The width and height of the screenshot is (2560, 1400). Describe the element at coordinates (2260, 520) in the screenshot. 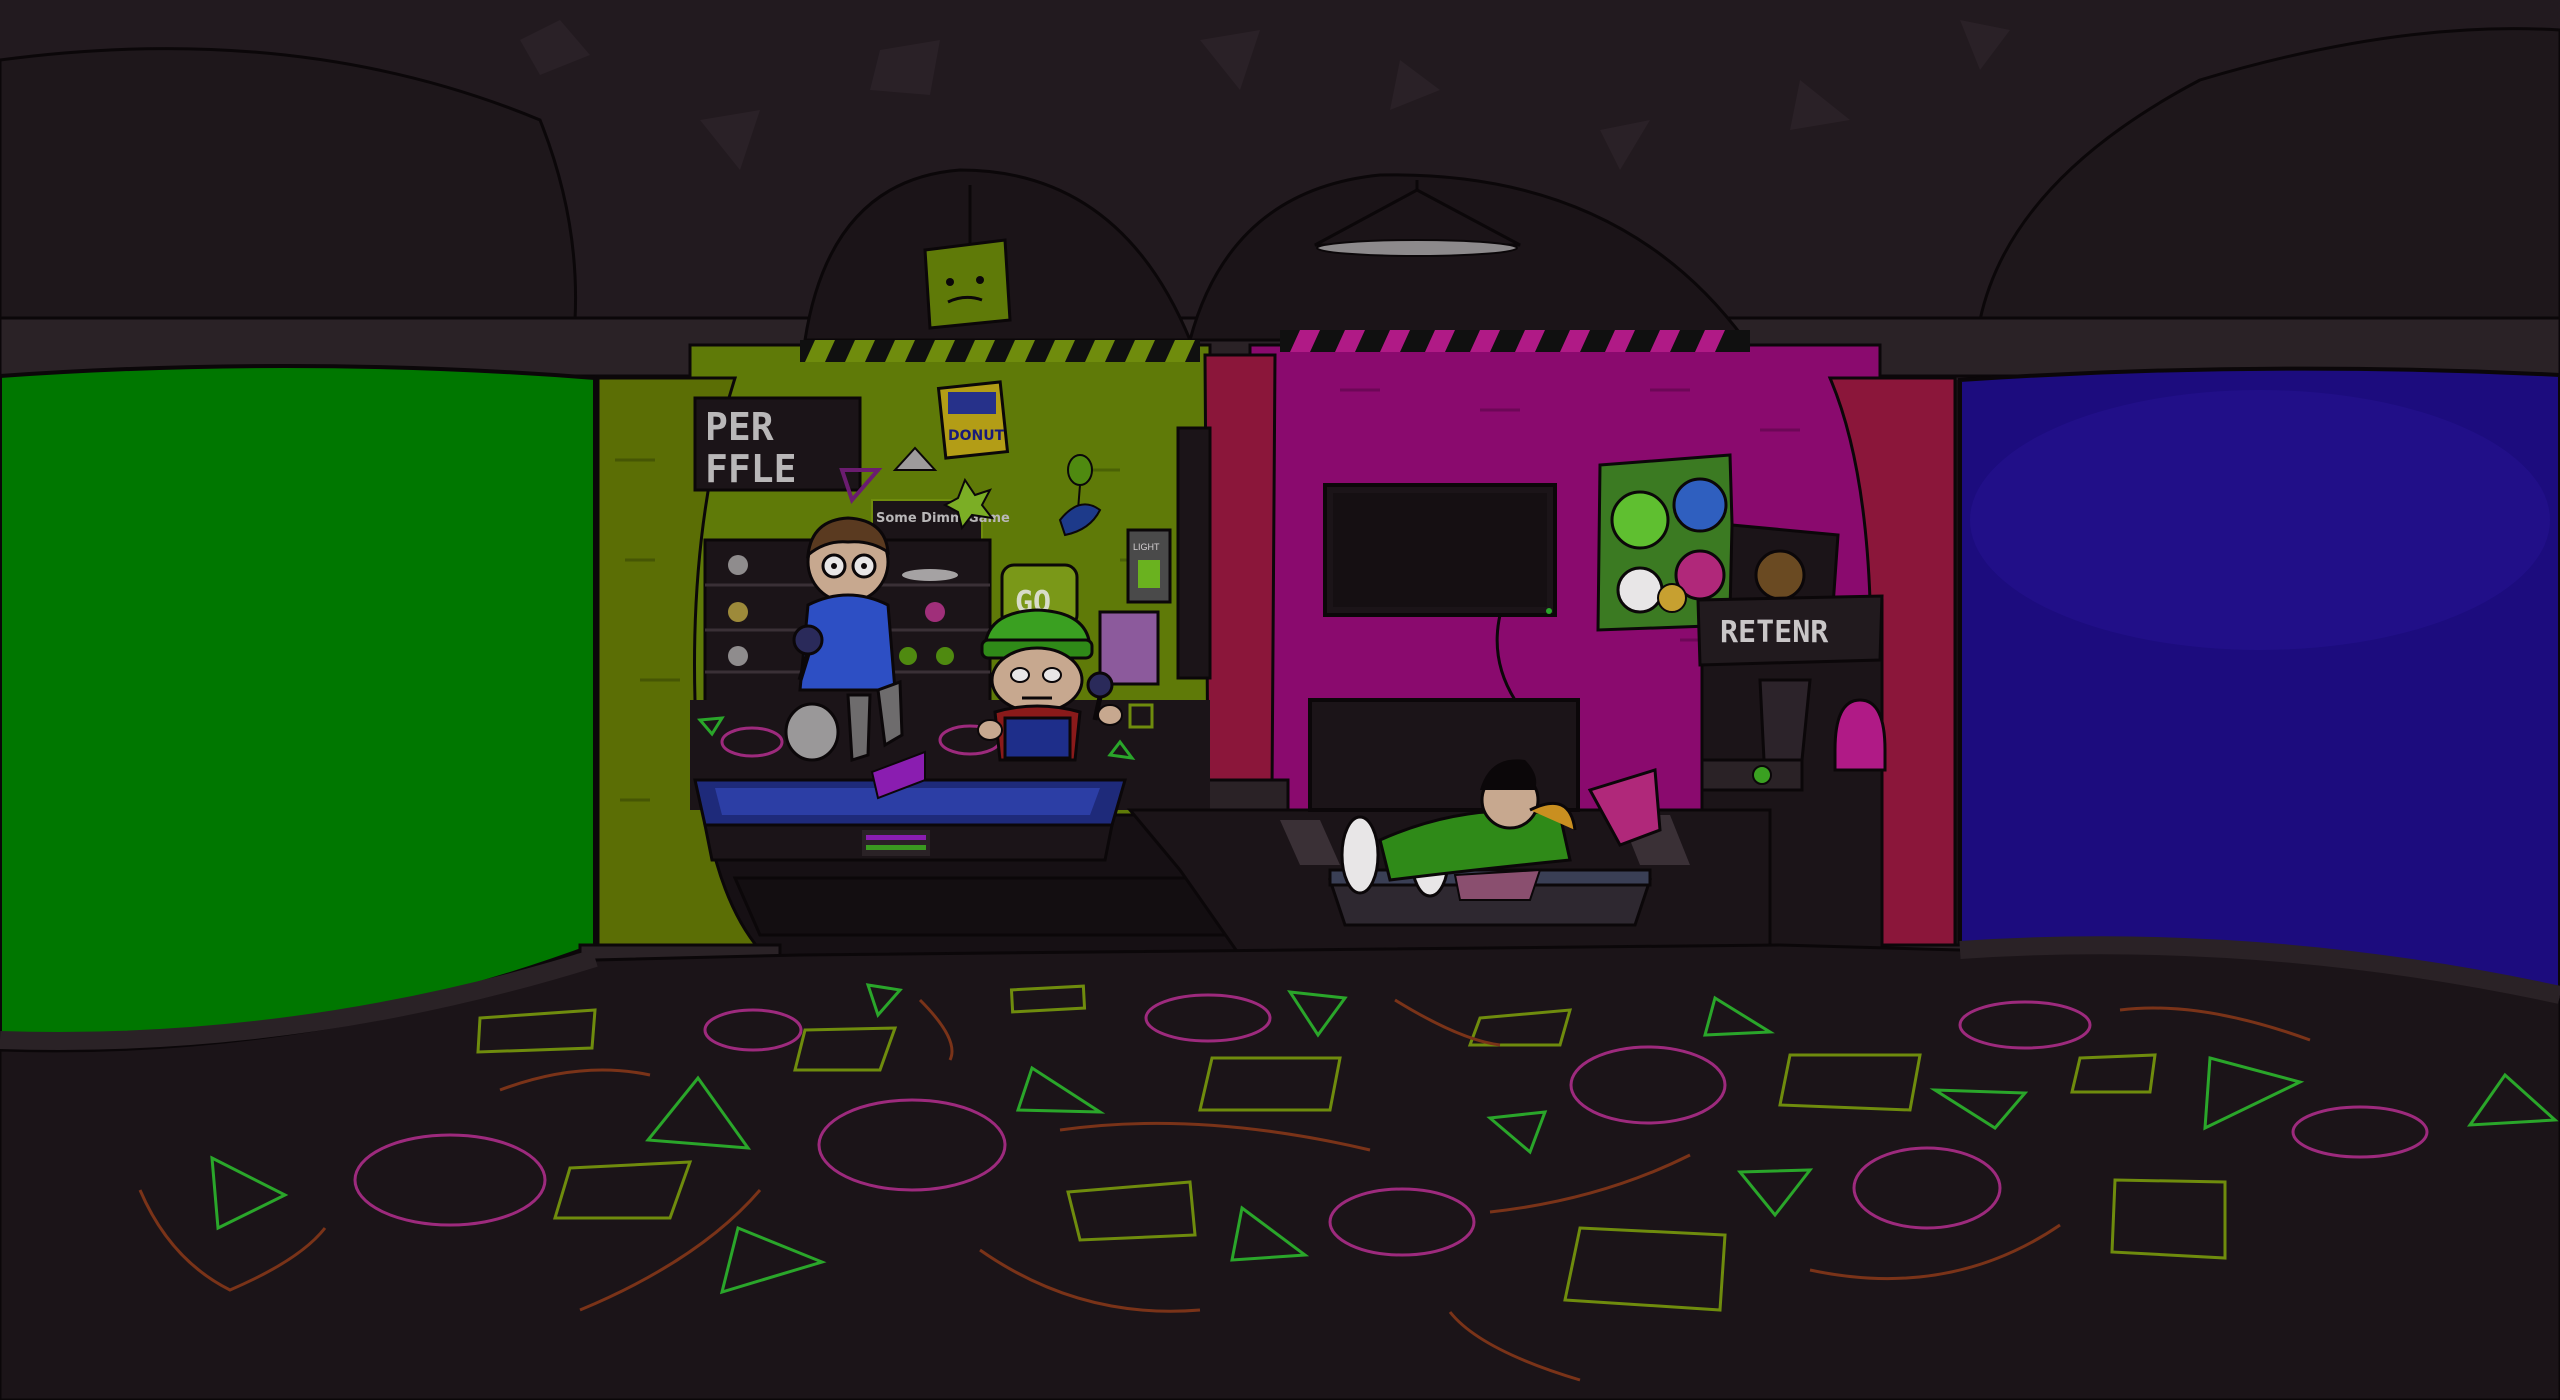

I see `right-screen-glow` at that location.